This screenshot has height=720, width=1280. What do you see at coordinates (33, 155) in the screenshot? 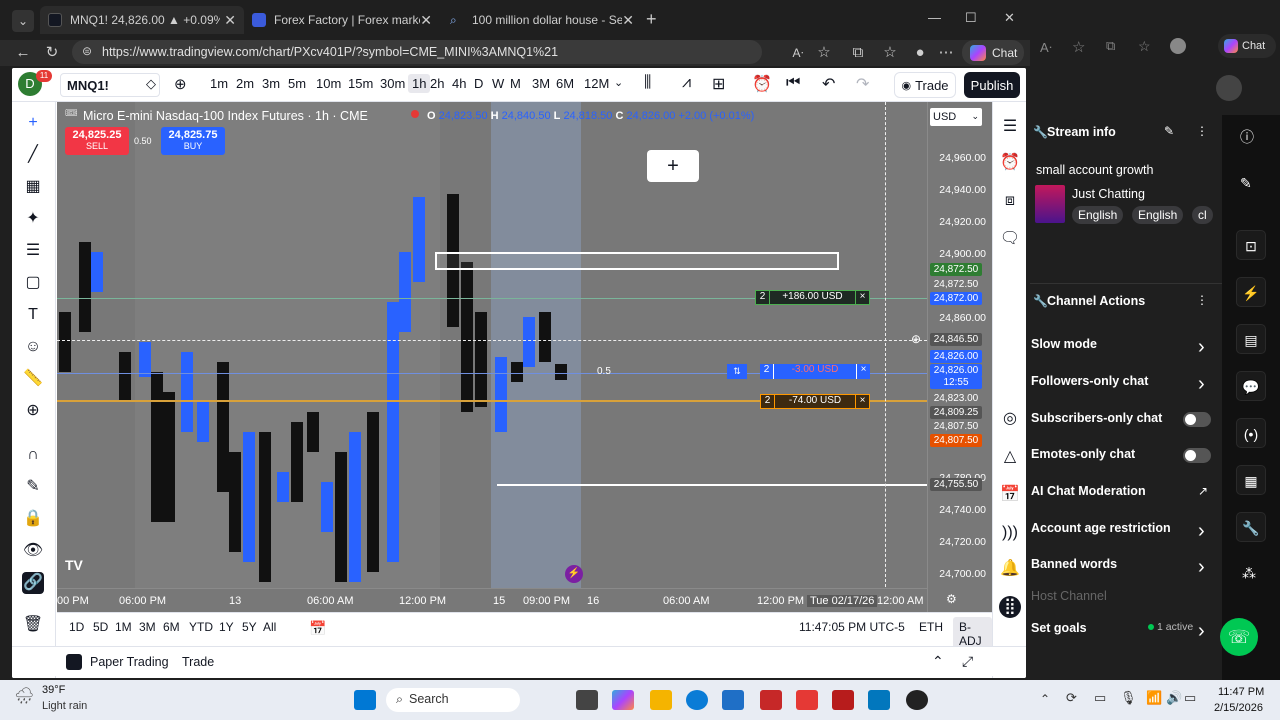
I see `trend-line-icon: ╱` at bounding box center [33, 155].